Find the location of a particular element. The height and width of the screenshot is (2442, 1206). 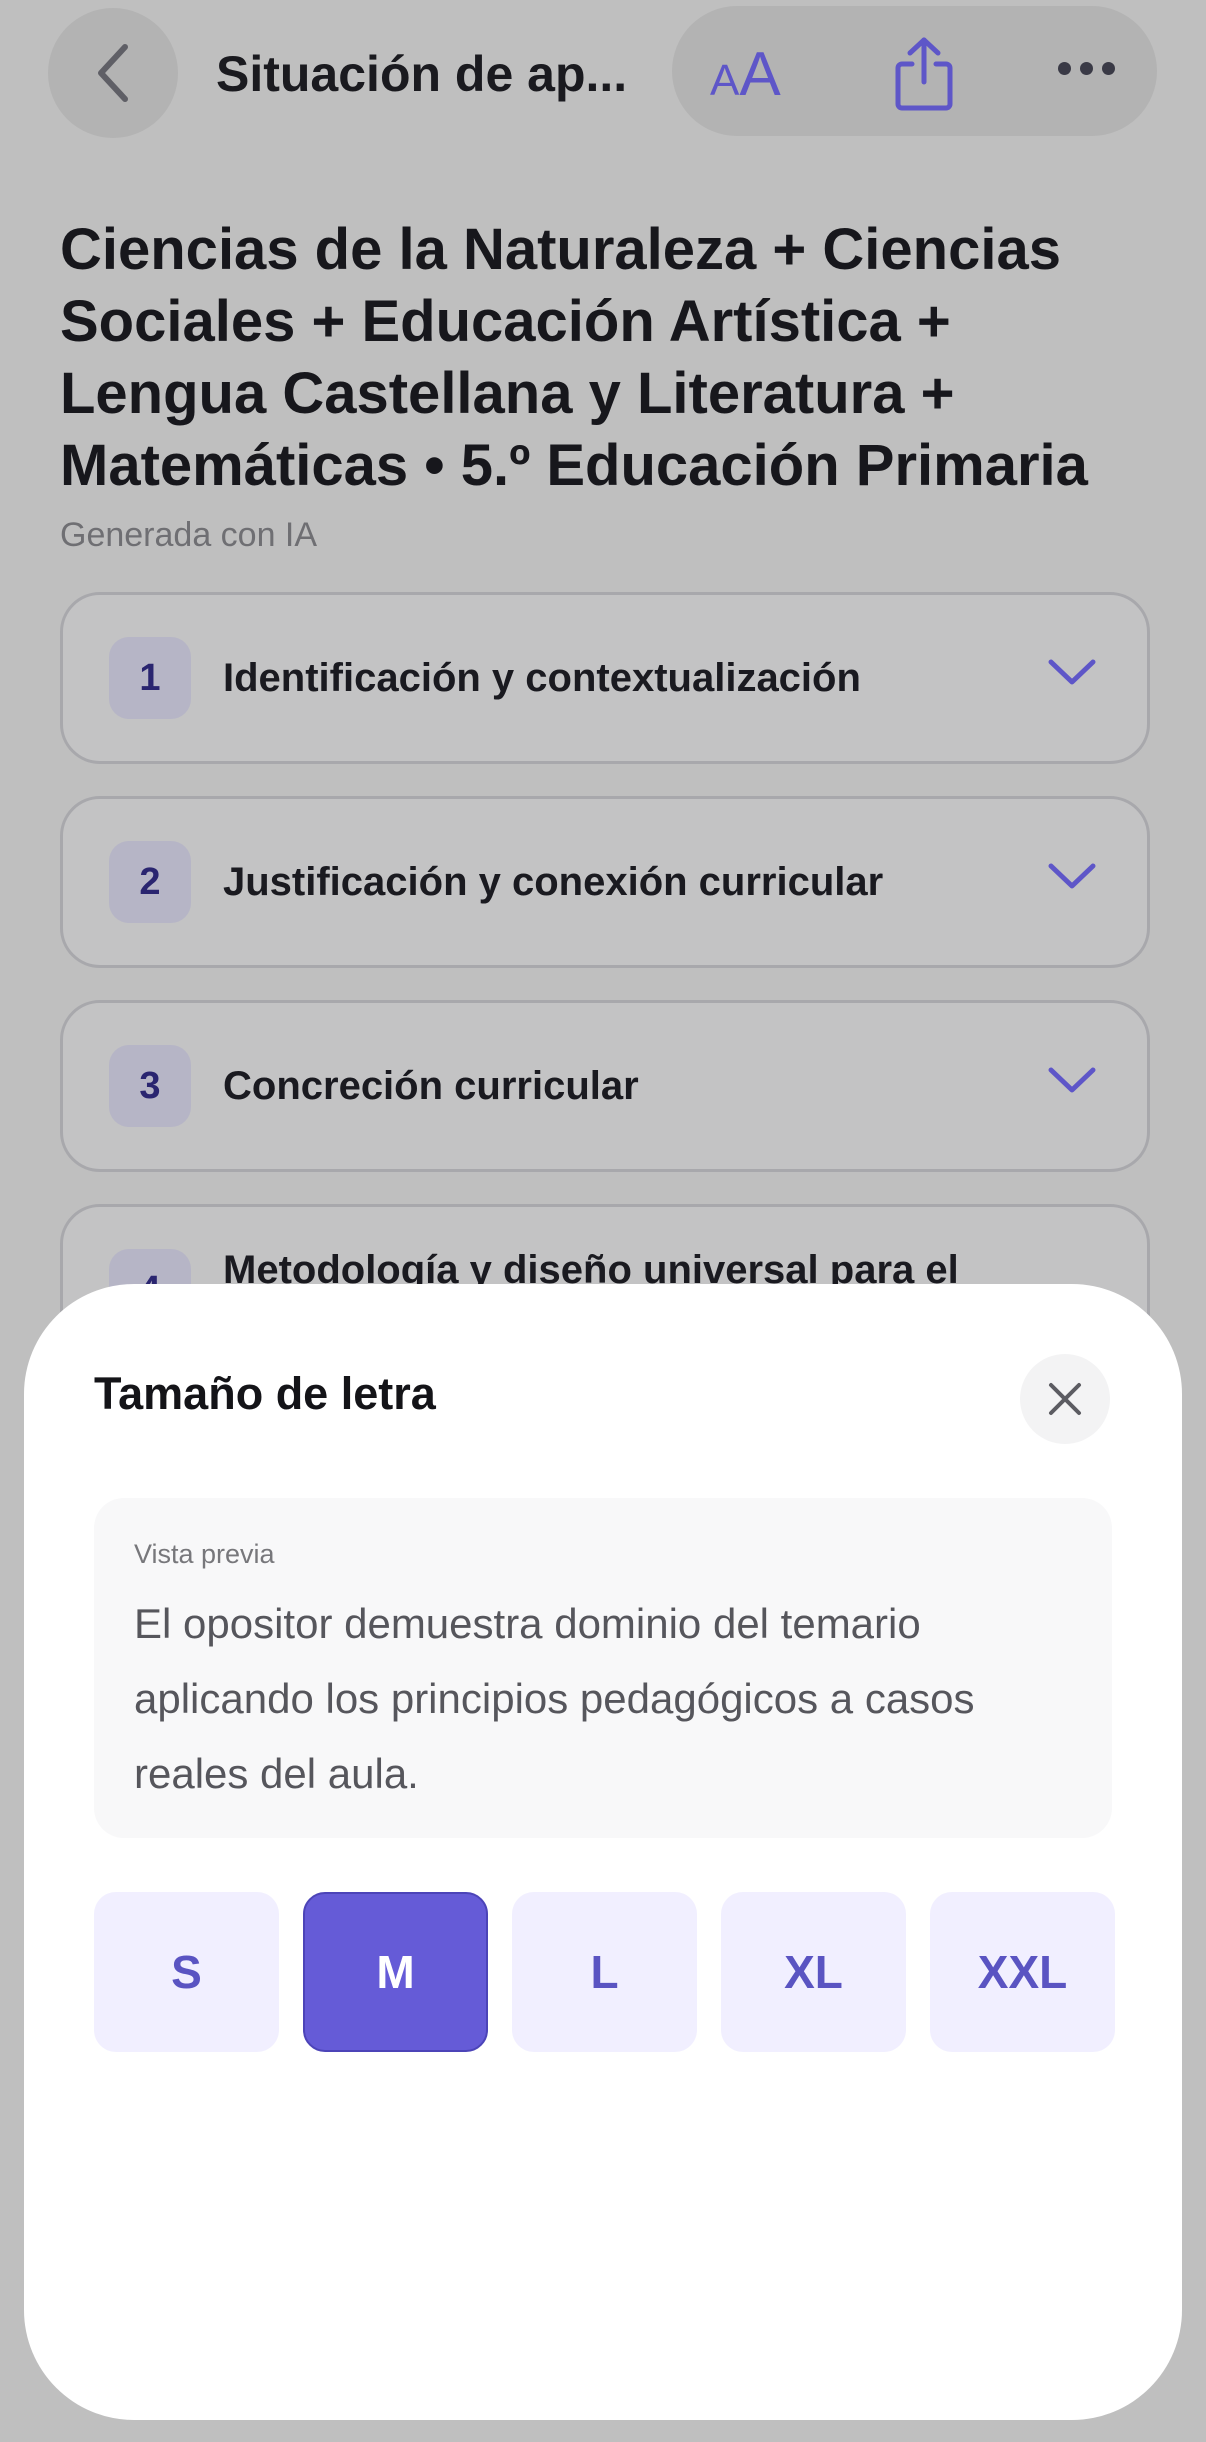

section-card-2: 2 Justificación y conexión curricular is located at coordinates (605, 882).